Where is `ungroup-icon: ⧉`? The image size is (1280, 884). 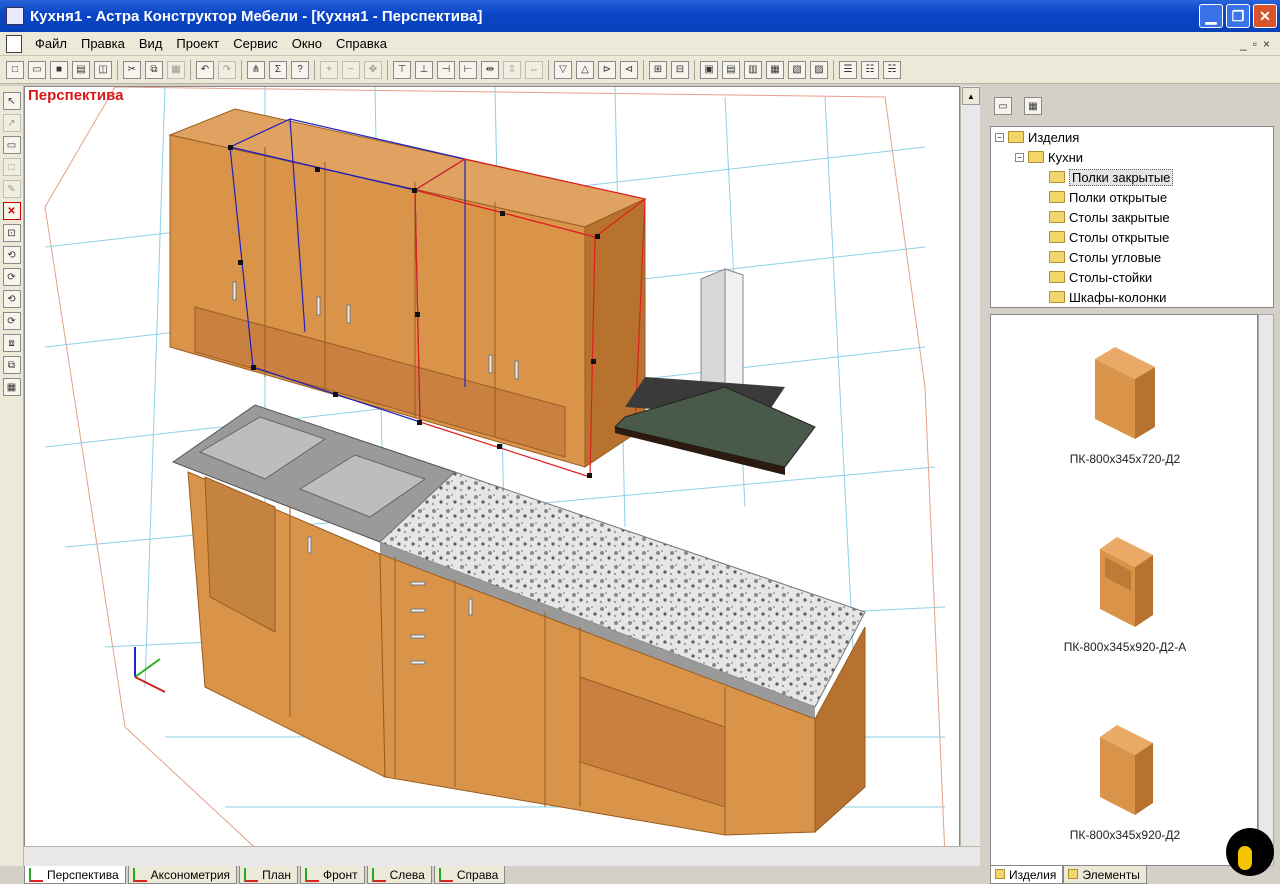 ungroup-icon: ⧉ is located at coordinates (11, 365).